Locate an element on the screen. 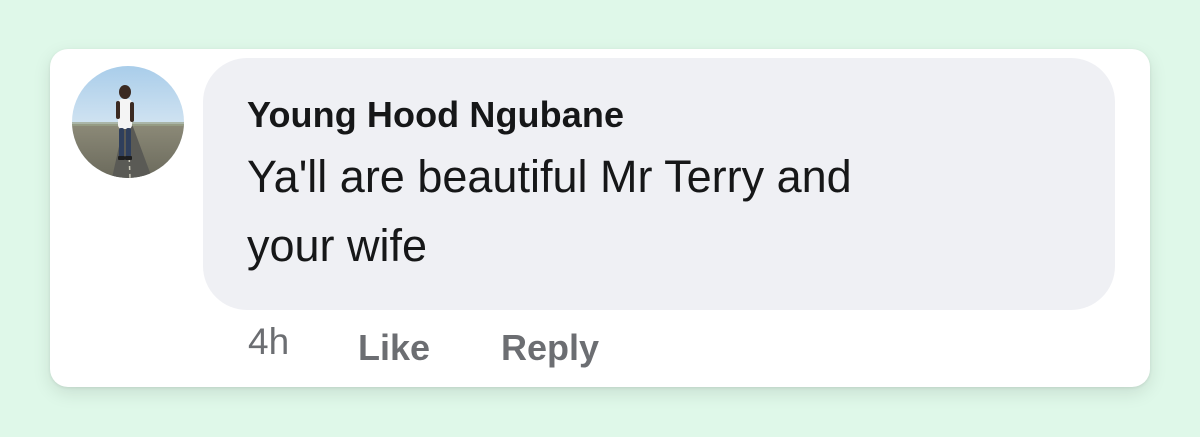 This screenshot has height=437, width=1200. author-avatar is located at coordinates (128, 122).